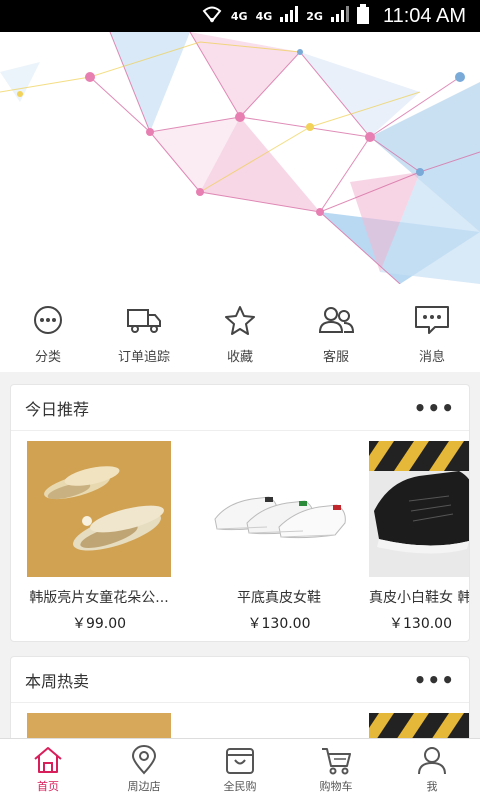 Image resolution: width=480 pixels, height=800 pixels. I want to click on tab-label: 周边店, so click(144, 786).